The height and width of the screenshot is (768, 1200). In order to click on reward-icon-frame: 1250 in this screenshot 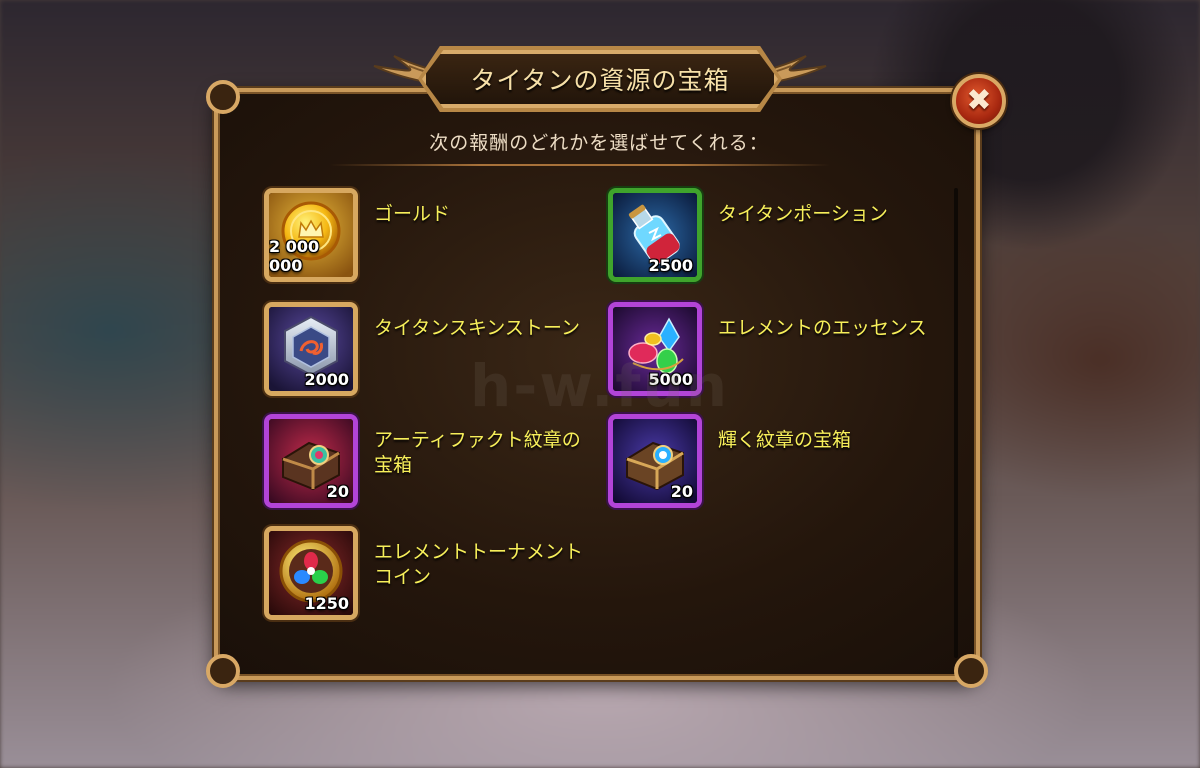, I will do `click(311, 573)`.